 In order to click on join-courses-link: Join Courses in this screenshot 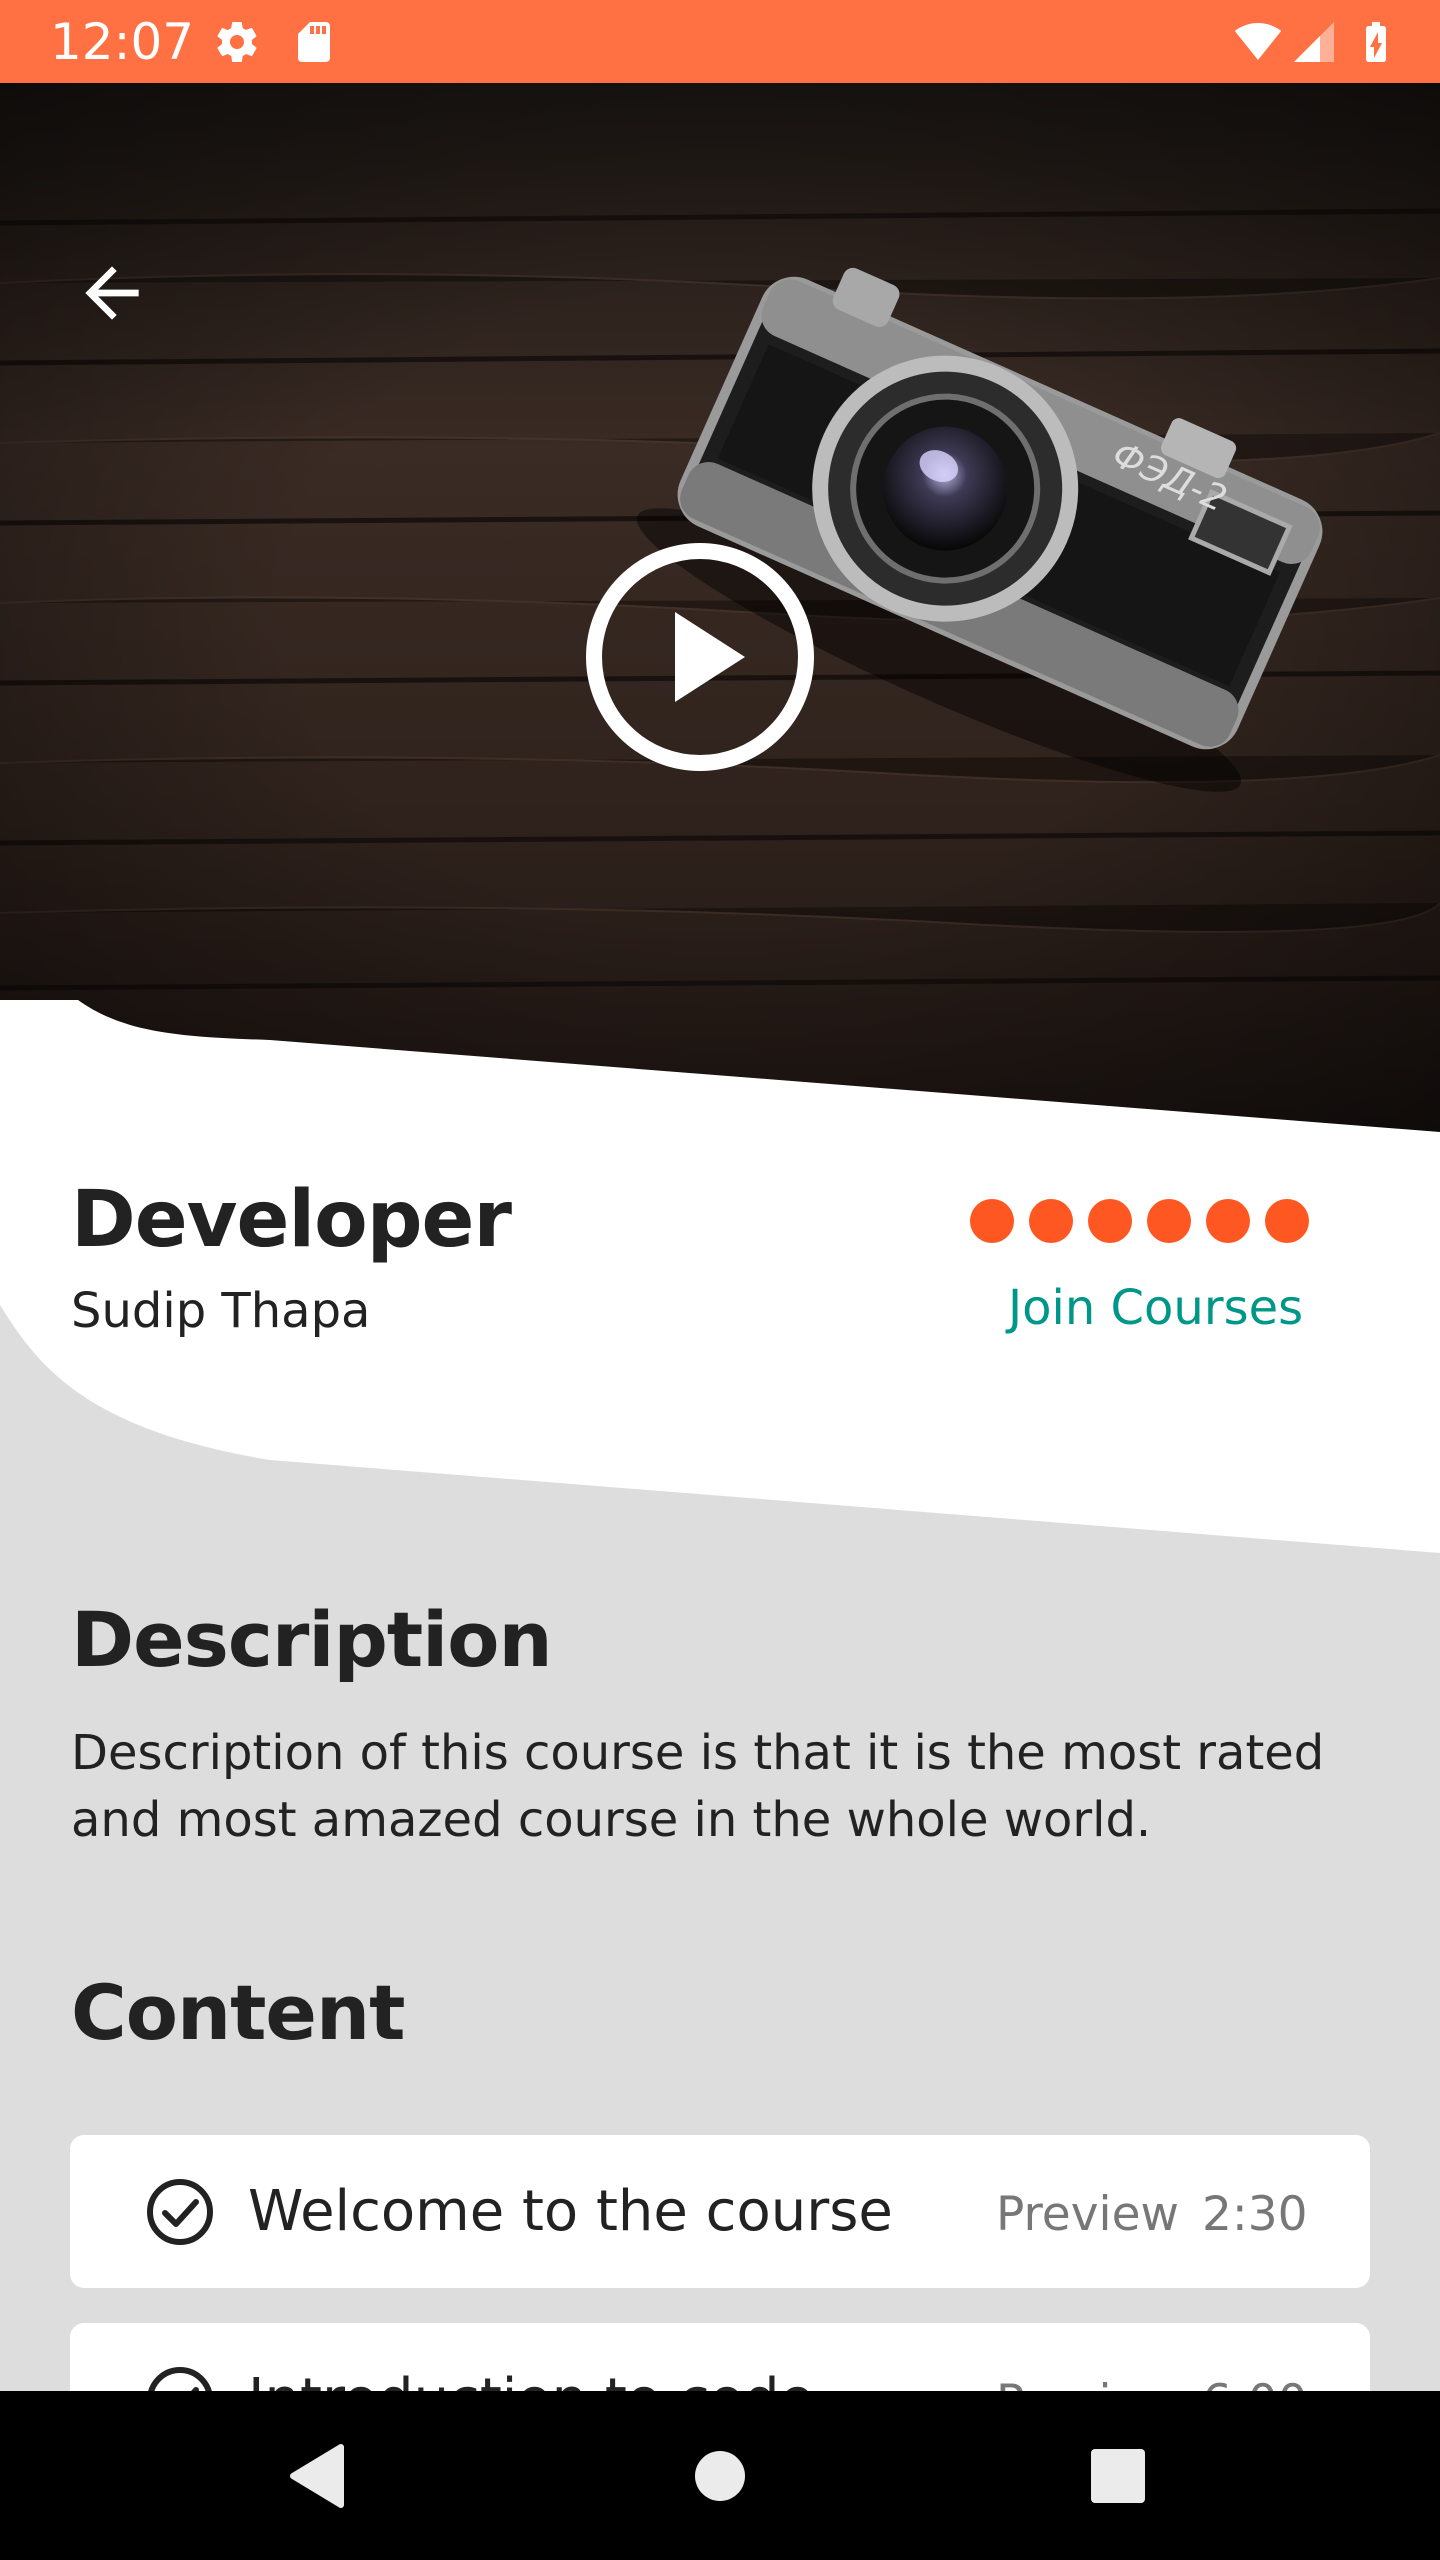, I will do `click(1155, 1308)`.